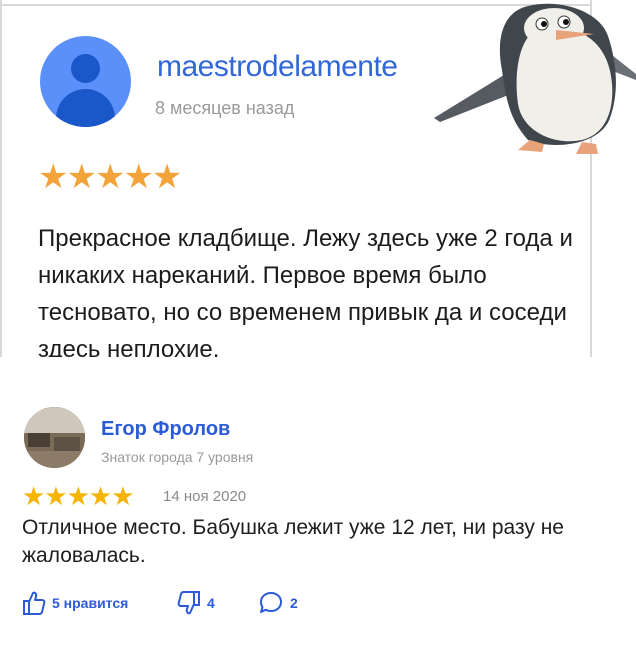  I want to click on dislike-button: 4, so click(196, 603).